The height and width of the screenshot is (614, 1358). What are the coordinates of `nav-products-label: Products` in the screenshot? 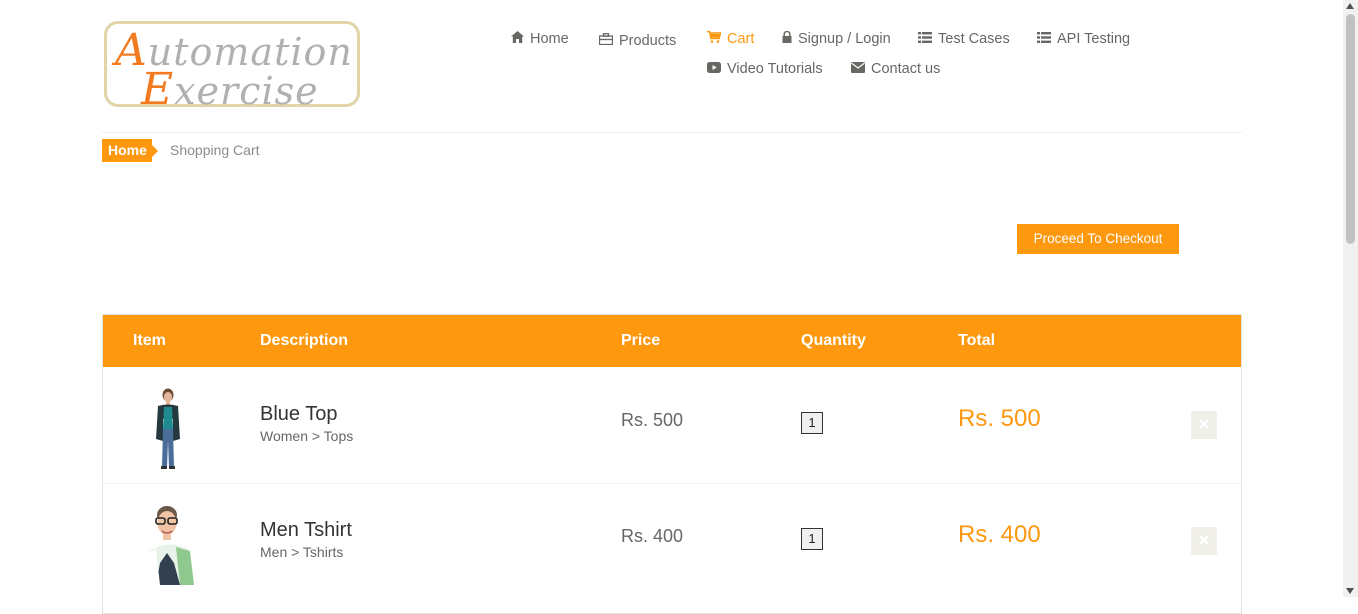 It's located at (648, 41).